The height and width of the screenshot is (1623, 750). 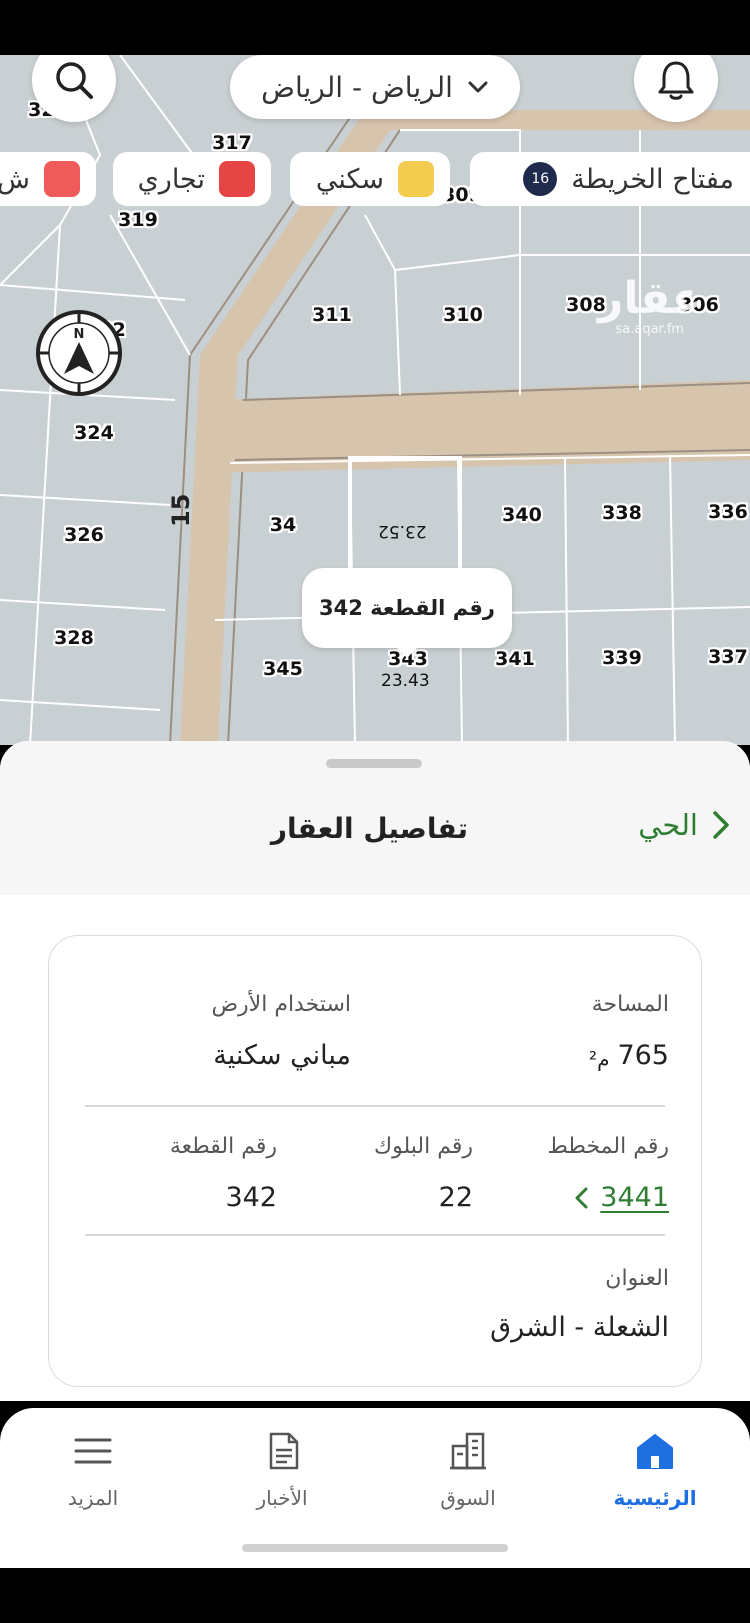 I want to click on news-icon, so click(x=284, y=1451).